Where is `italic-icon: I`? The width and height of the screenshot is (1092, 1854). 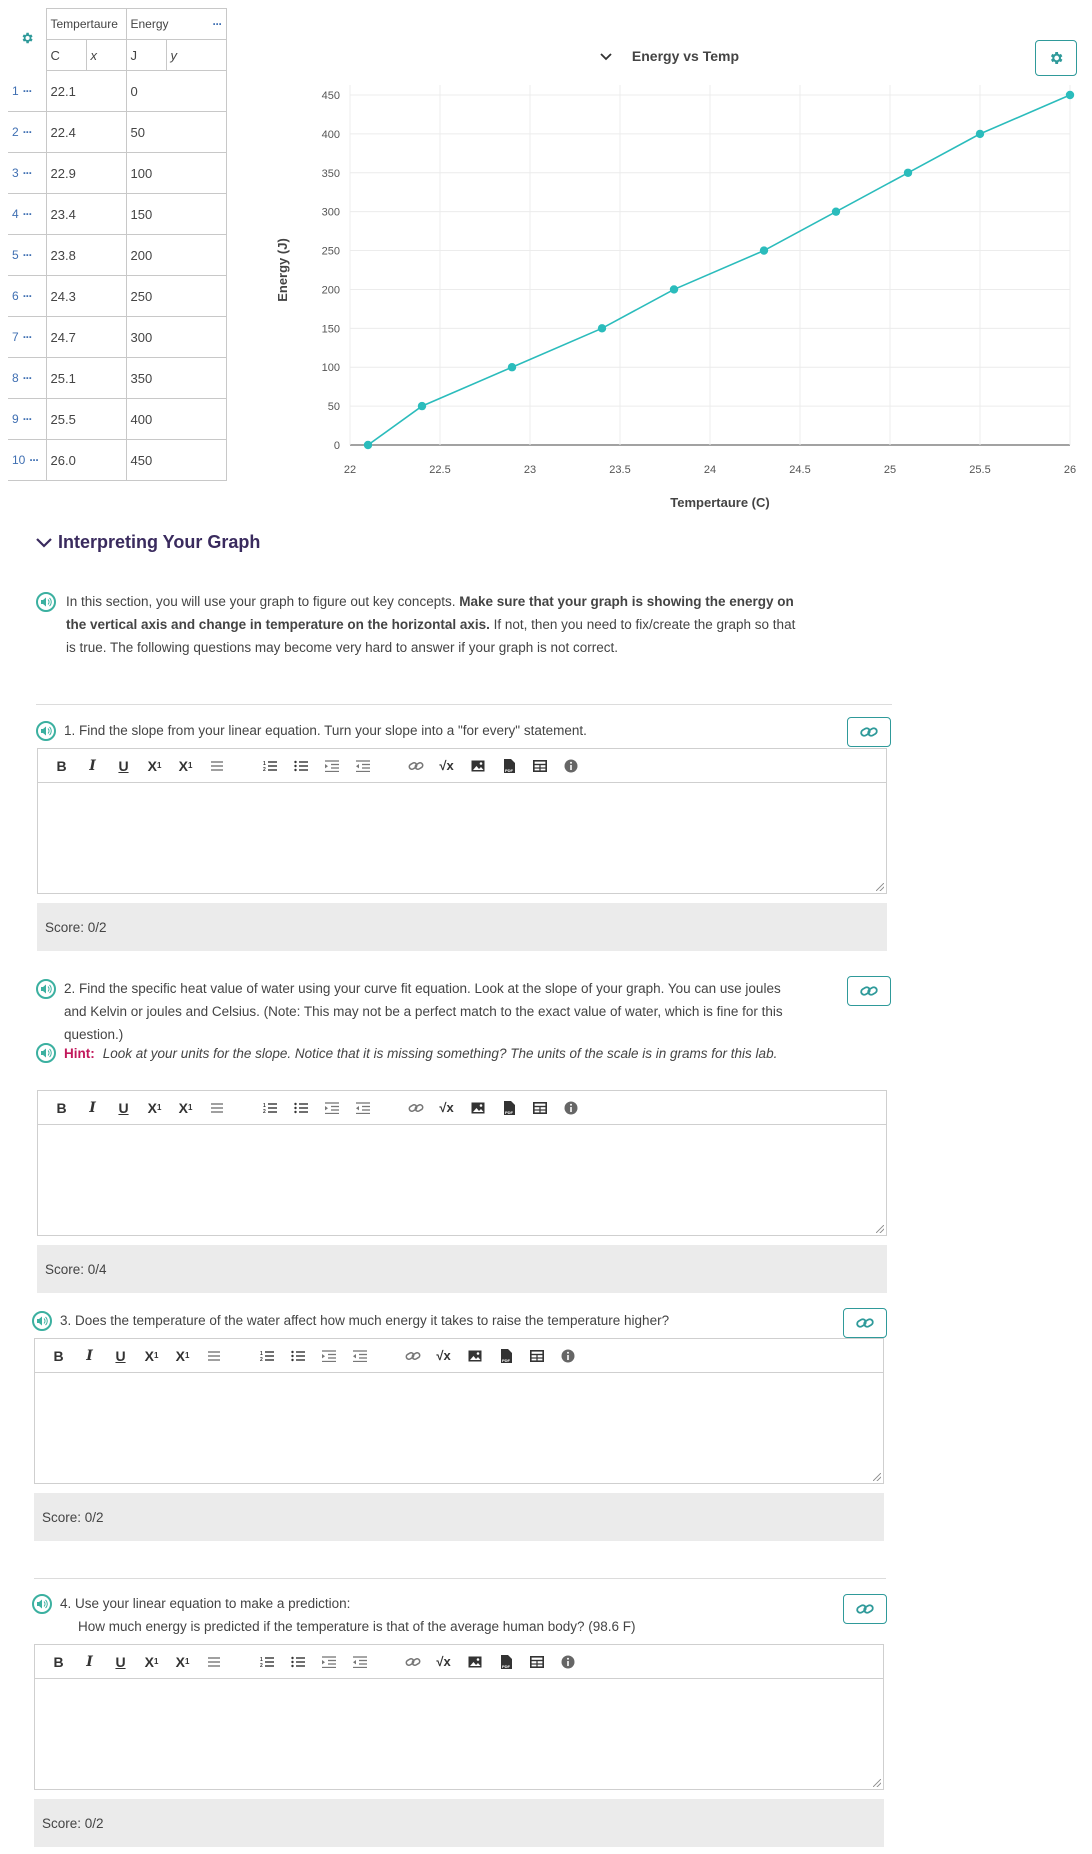
italic-icon: I is located at coordinates (89, 1662).